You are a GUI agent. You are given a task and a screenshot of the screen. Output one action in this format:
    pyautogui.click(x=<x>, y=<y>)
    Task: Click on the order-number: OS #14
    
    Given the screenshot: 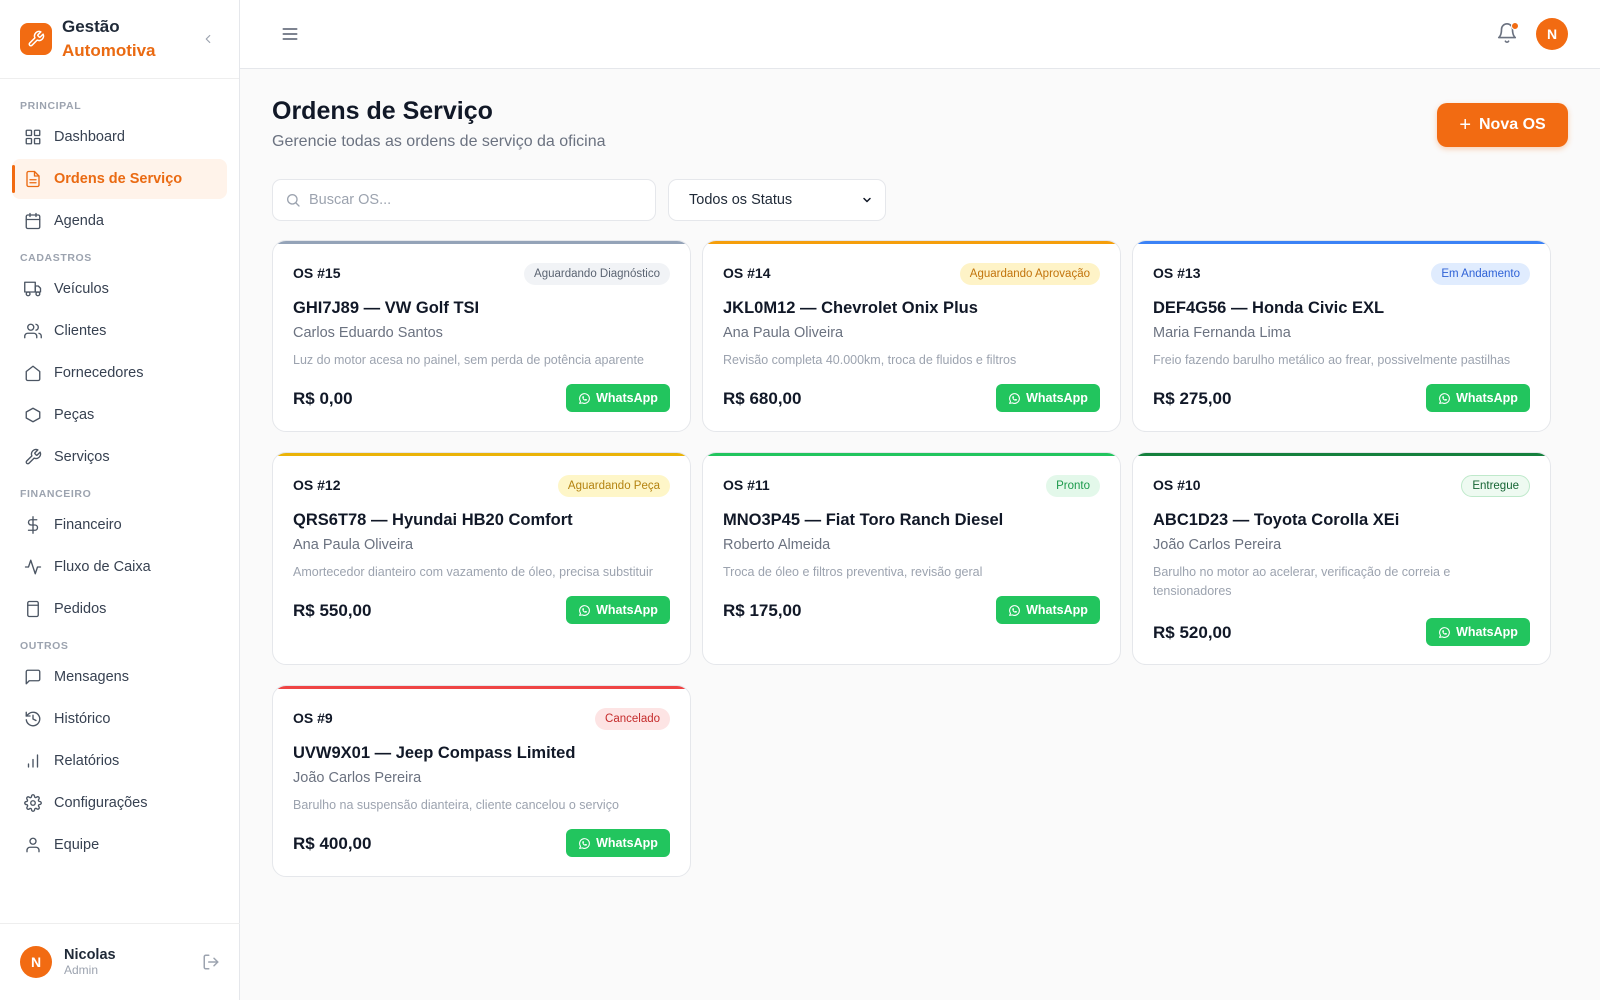 What is the action you would take?
    pyautogui.click(x=747, y=273)
    